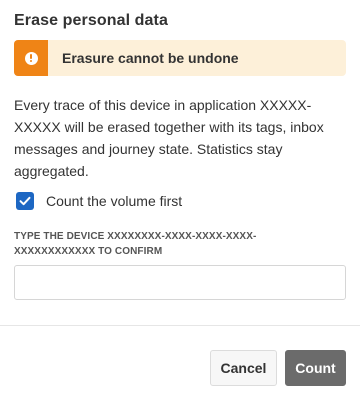  I want to click on count-first-label: Count the volume first, so click(114, 201).